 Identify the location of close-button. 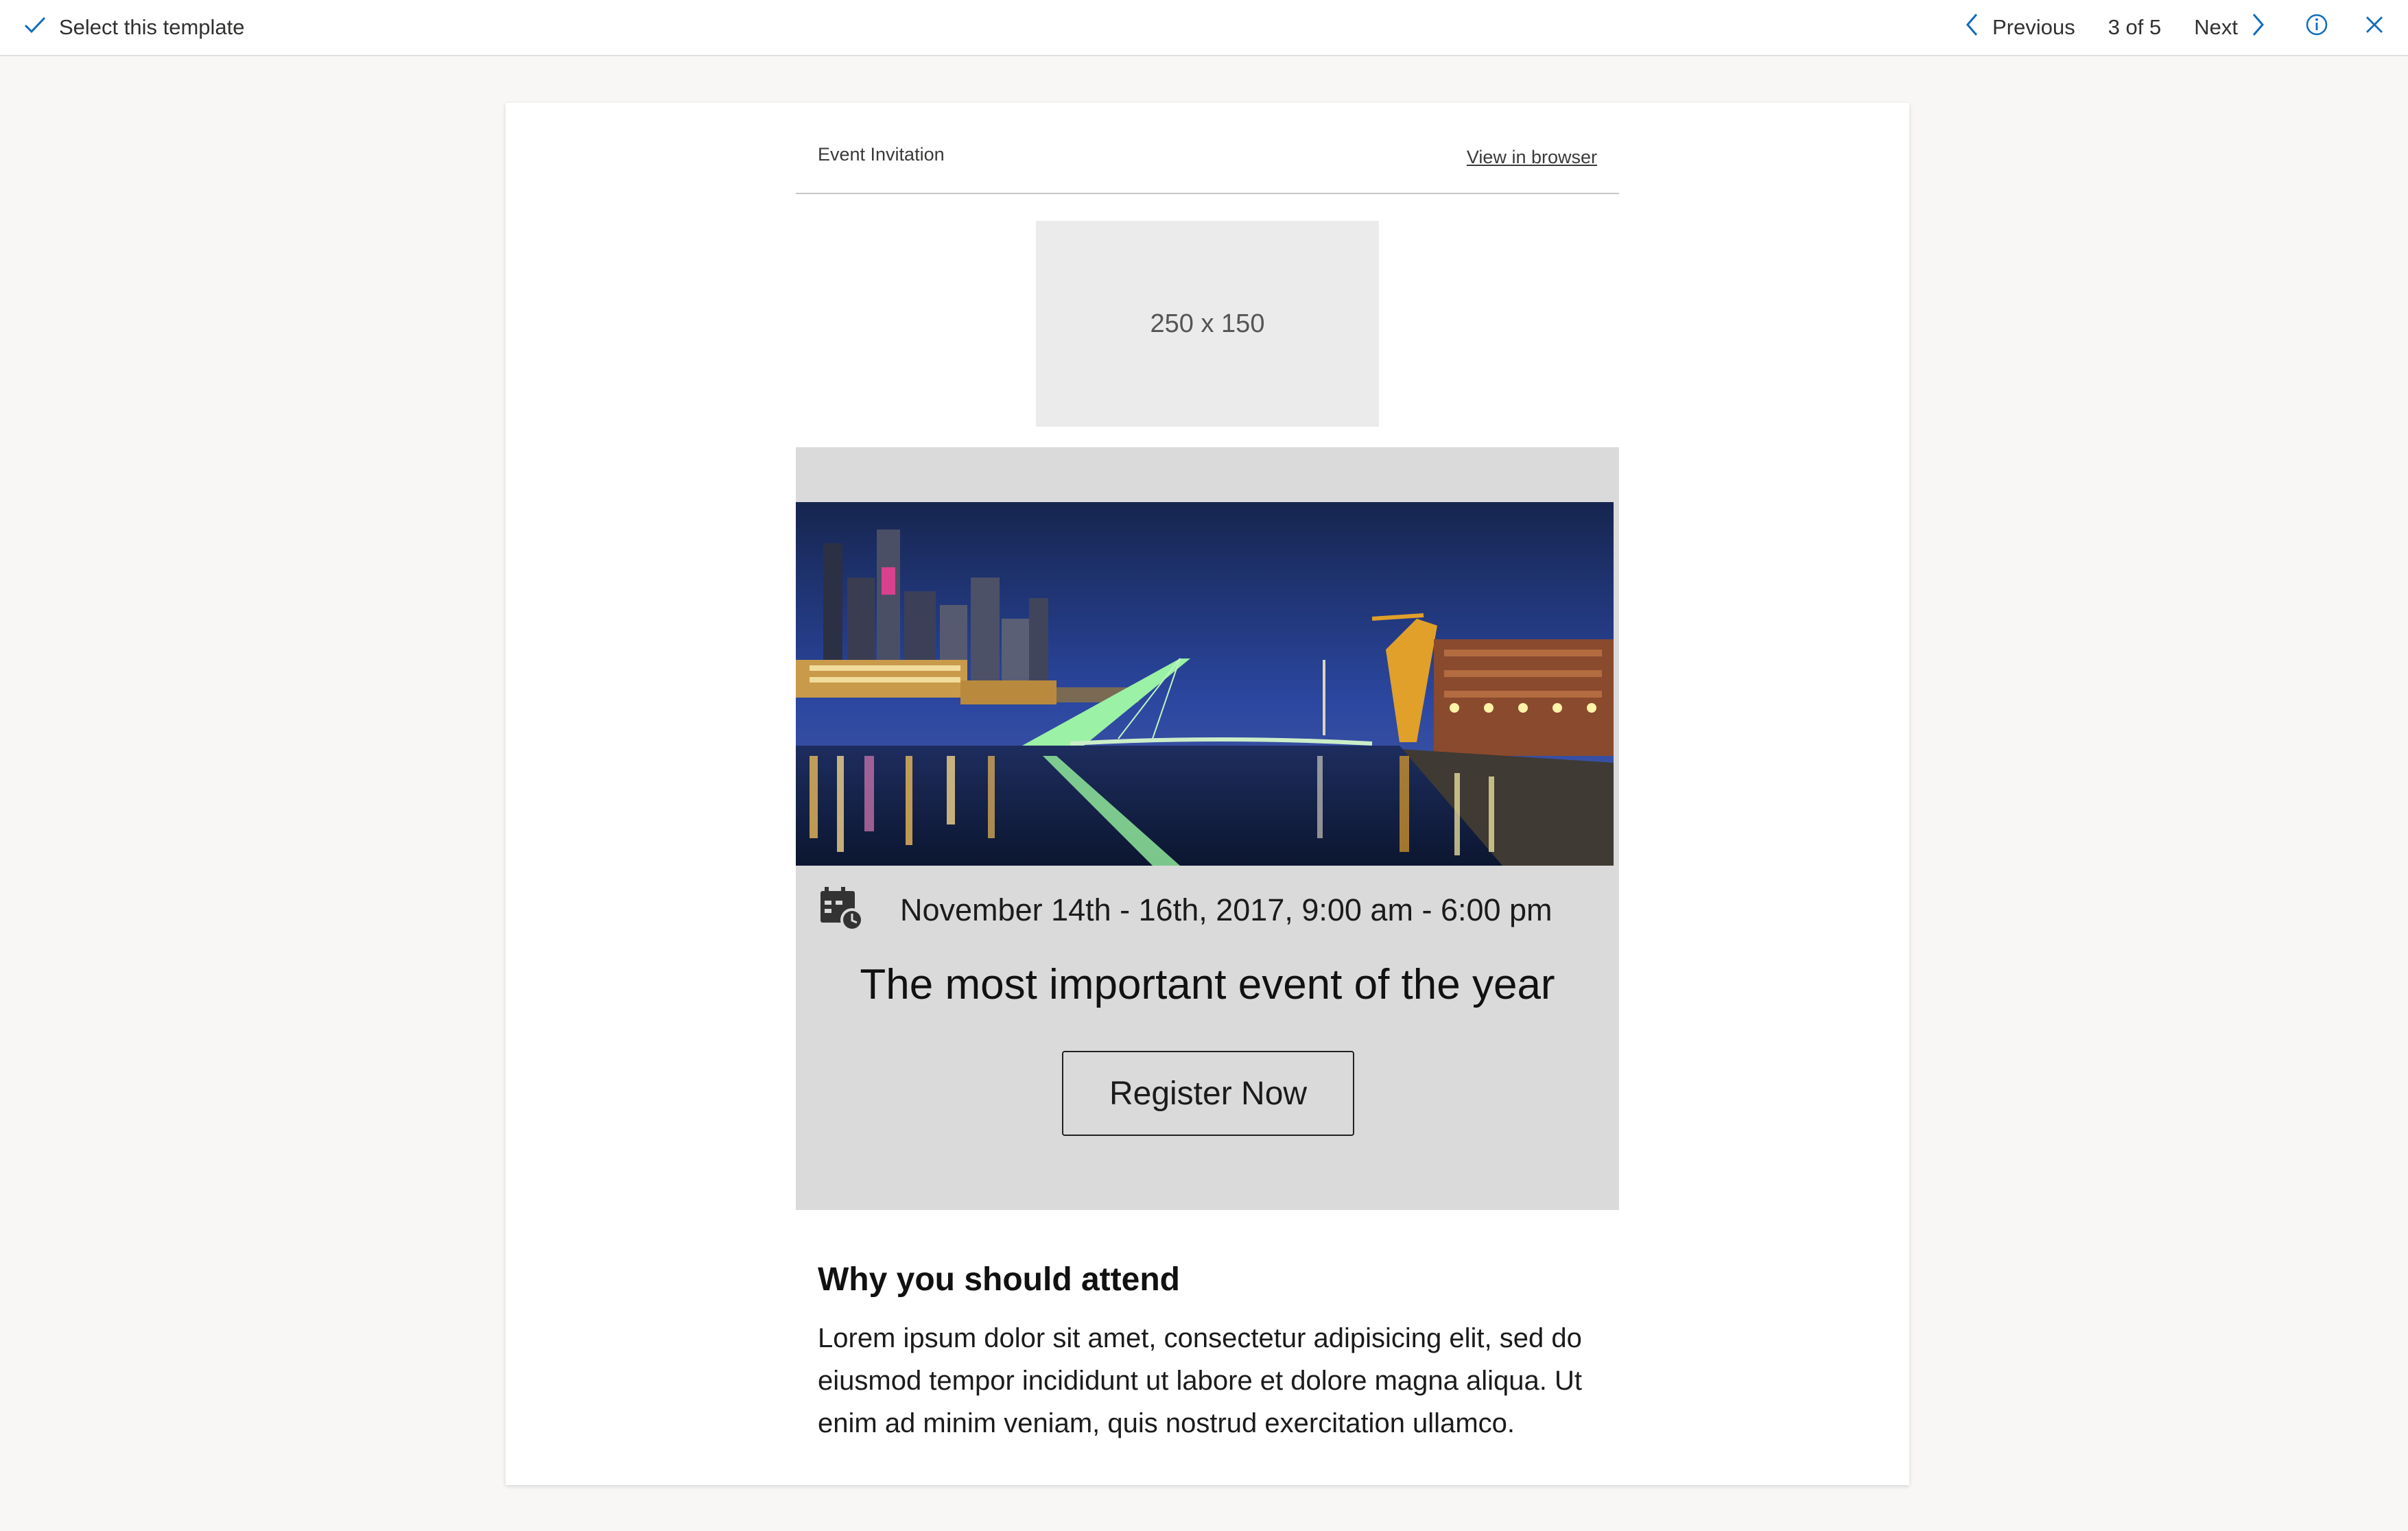
(2374, 27).